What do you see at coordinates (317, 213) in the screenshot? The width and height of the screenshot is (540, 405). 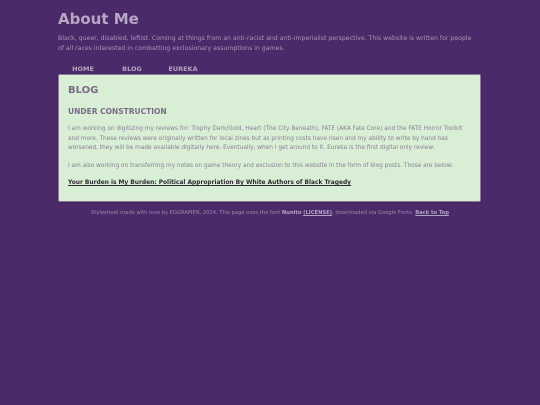 I see `license-link: (LICENSE)` at bounding box center [317, 213].